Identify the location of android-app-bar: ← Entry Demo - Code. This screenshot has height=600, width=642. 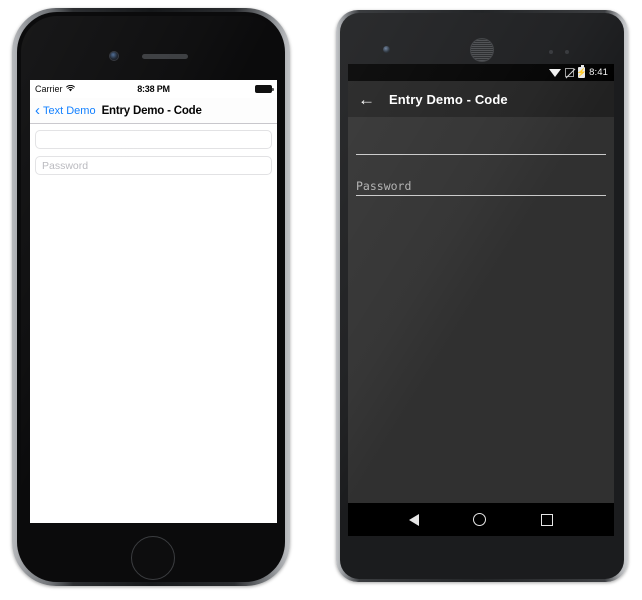
(481, 99).